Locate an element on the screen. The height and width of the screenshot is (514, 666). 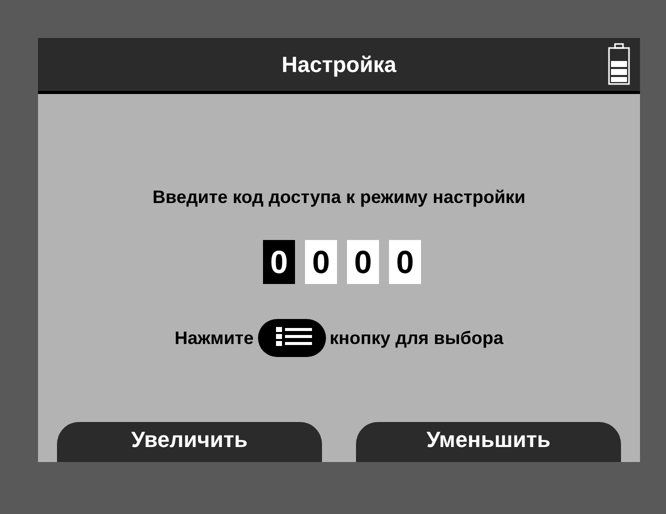
menu-button-icon is located at coordinates (292, 338).